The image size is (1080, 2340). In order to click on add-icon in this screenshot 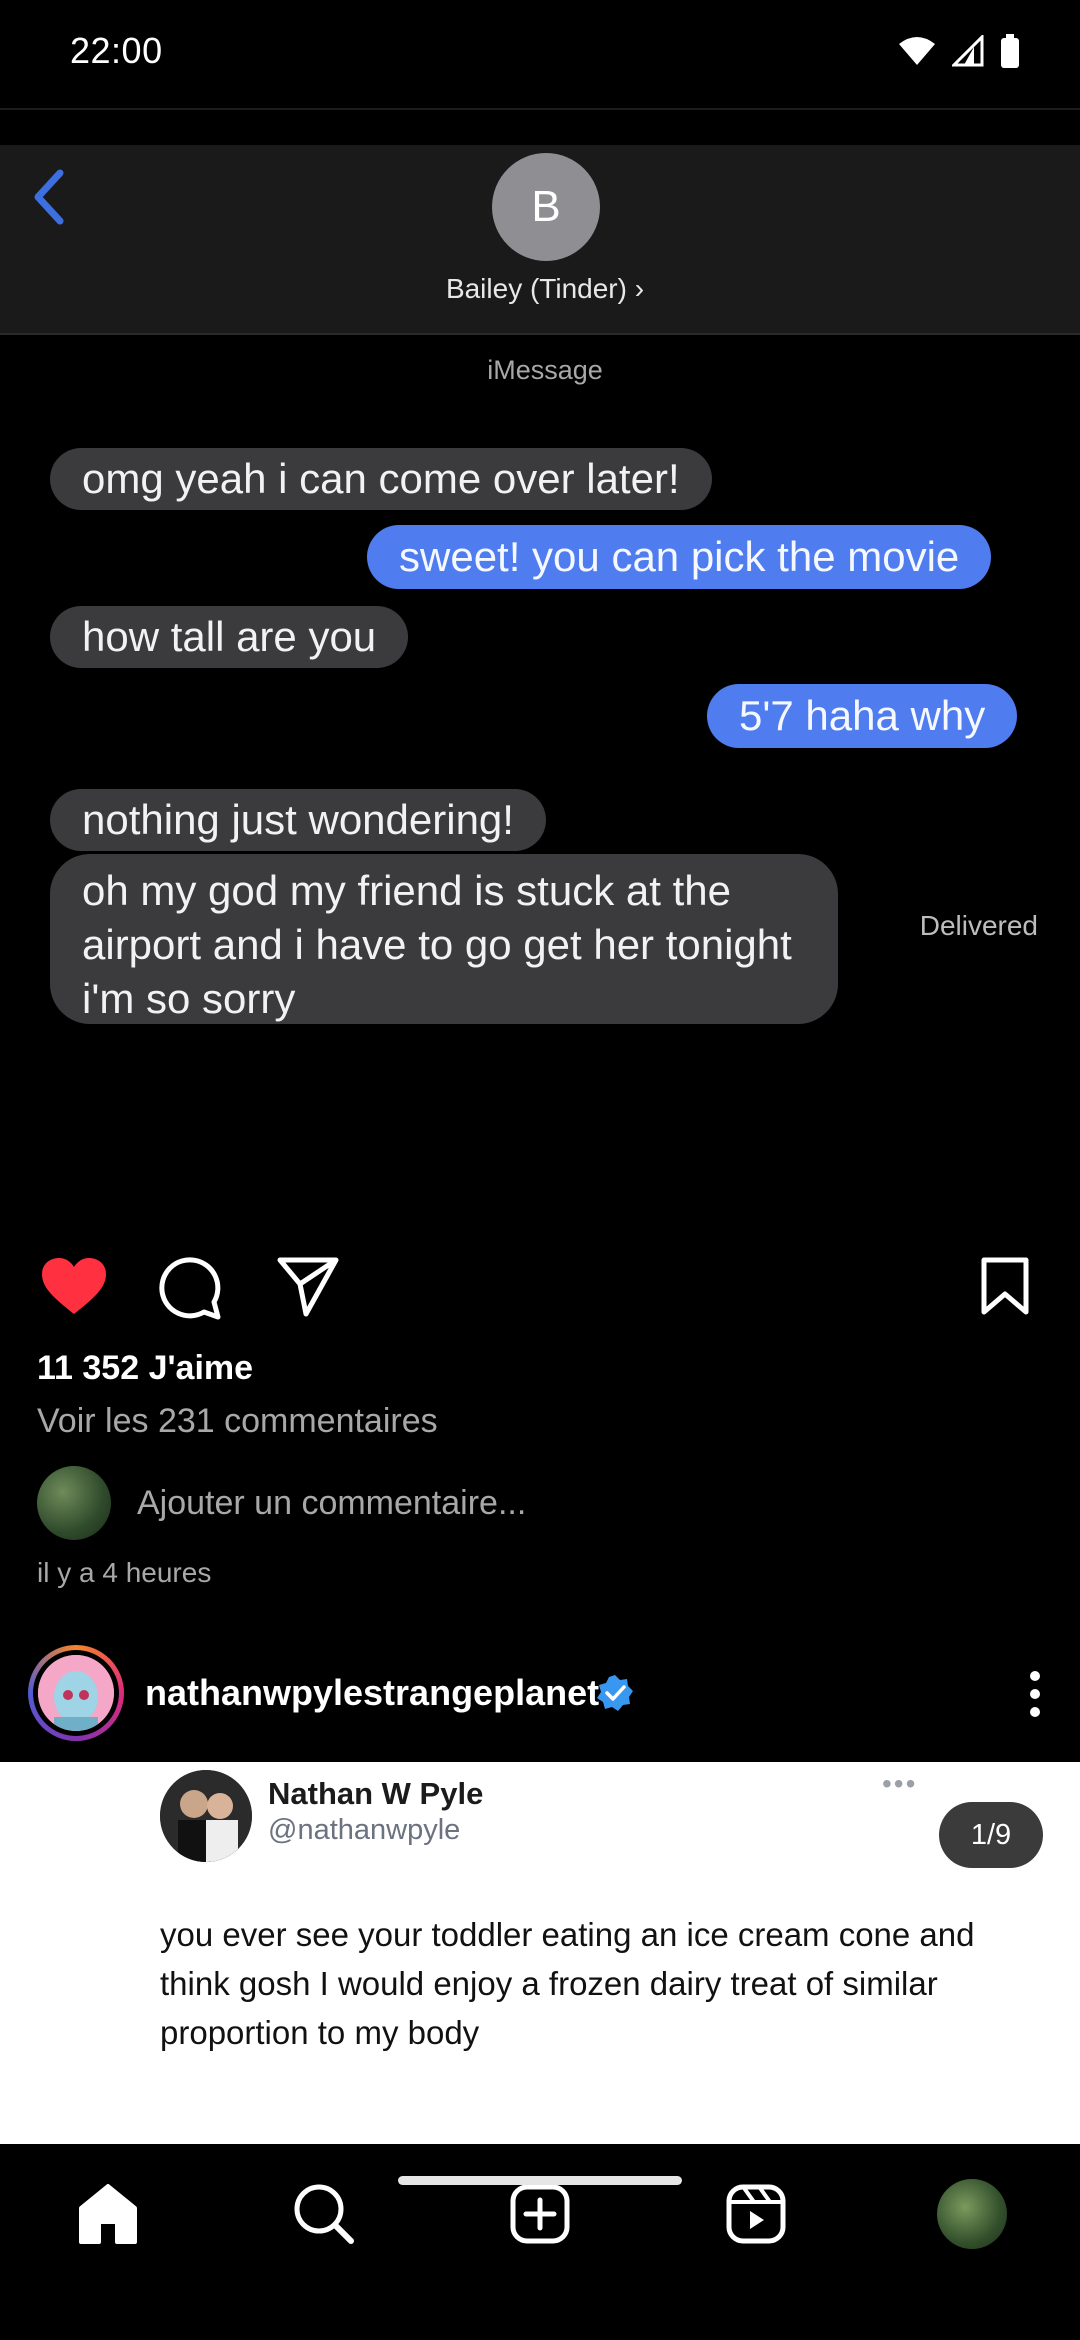, I will do `click(540, 2214)`.